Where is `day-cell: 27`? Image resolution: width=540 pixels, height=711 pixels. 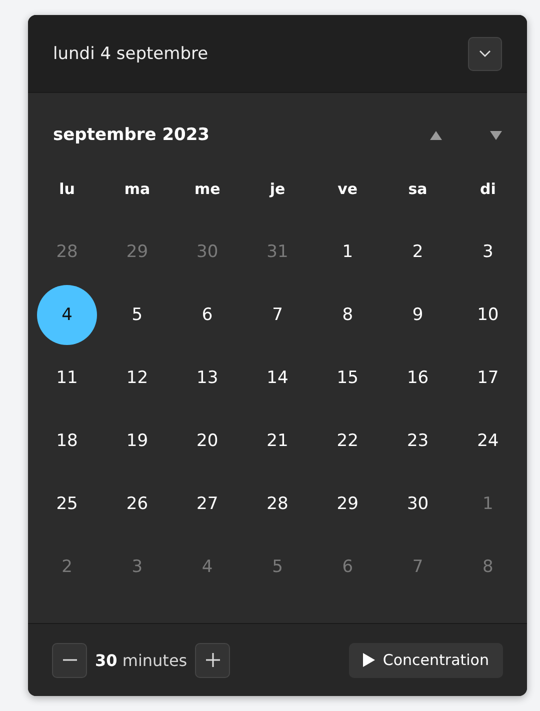 day-cell: 27 is located at coordinates (207, 504).